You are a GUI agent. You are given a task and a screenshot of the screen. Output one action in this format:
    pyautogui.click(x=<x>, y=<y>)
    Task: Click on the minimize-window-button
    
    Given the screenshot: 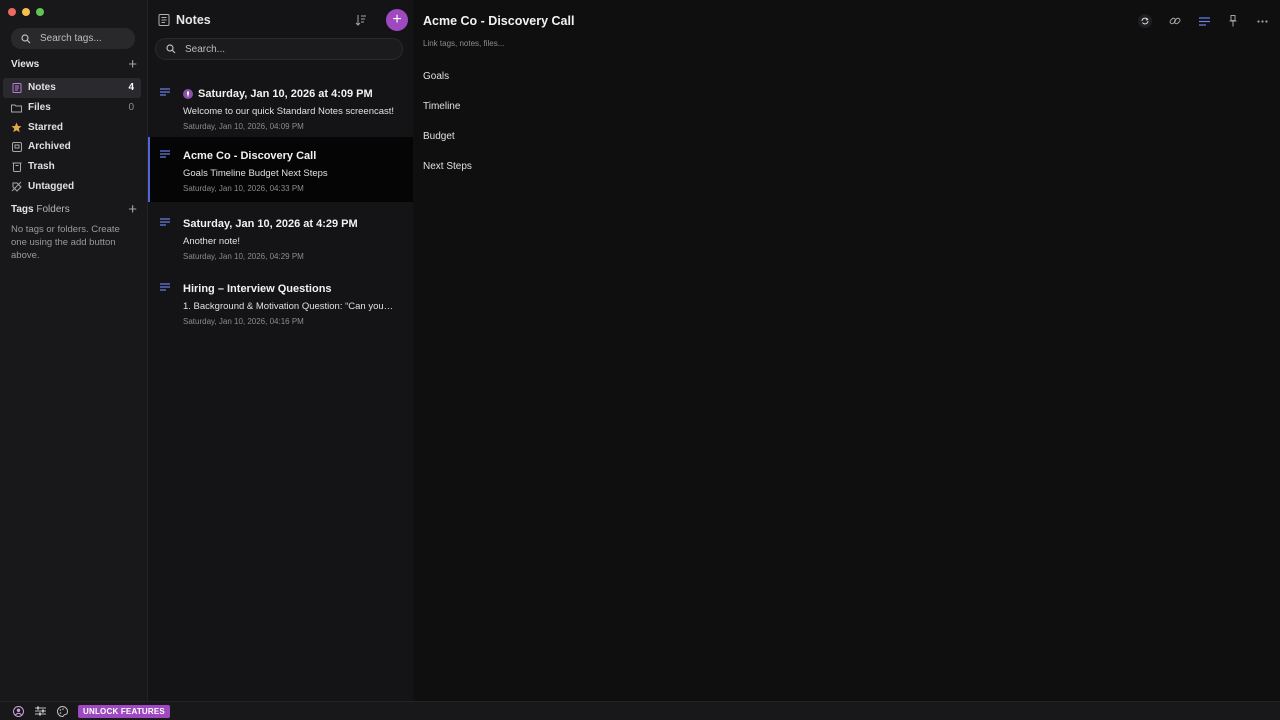 What is the action you would take?
    pyautogui.click(x=26, y=12)
    